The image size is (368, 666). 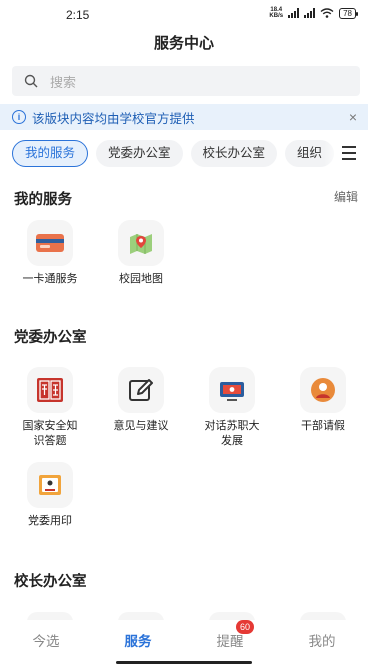 I want to click on service-label: 国家安全知 识答题, so click(x=50, y=434).